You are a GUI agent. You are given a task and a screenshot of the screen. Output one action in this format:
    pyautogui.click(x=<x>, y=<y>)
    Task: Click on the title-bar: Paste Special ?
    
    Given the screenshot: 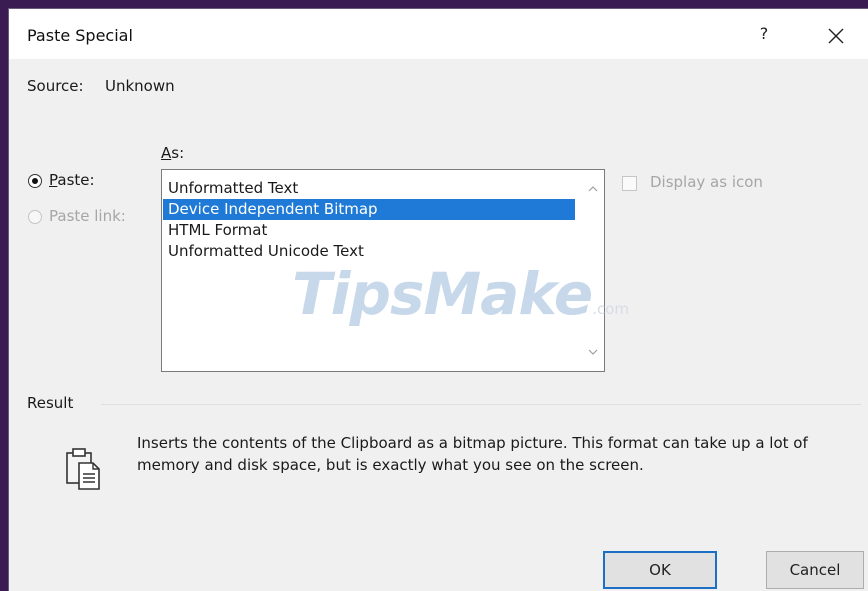 What is the action you would take?
    pyautogui.click(x=438, y=34)
    